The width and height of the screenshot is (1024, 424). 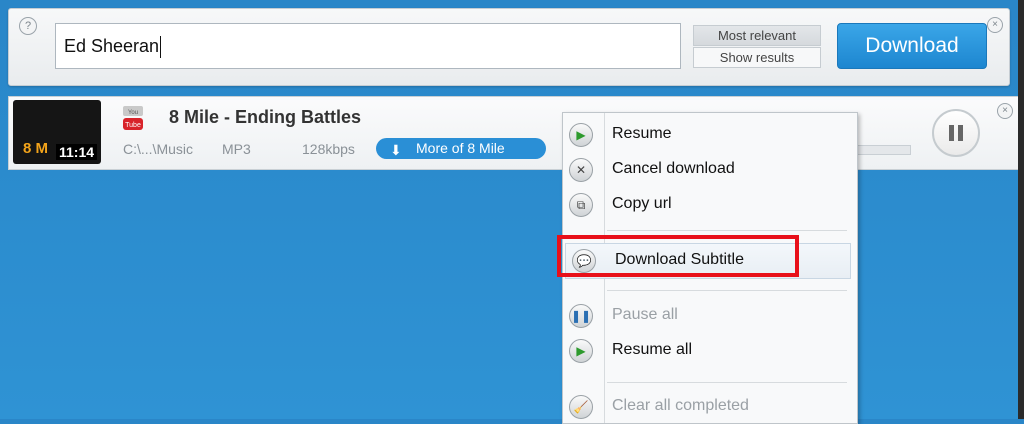 I want to click on sort-most-relevant-button: Most relevant, so click(x=757, y=35).